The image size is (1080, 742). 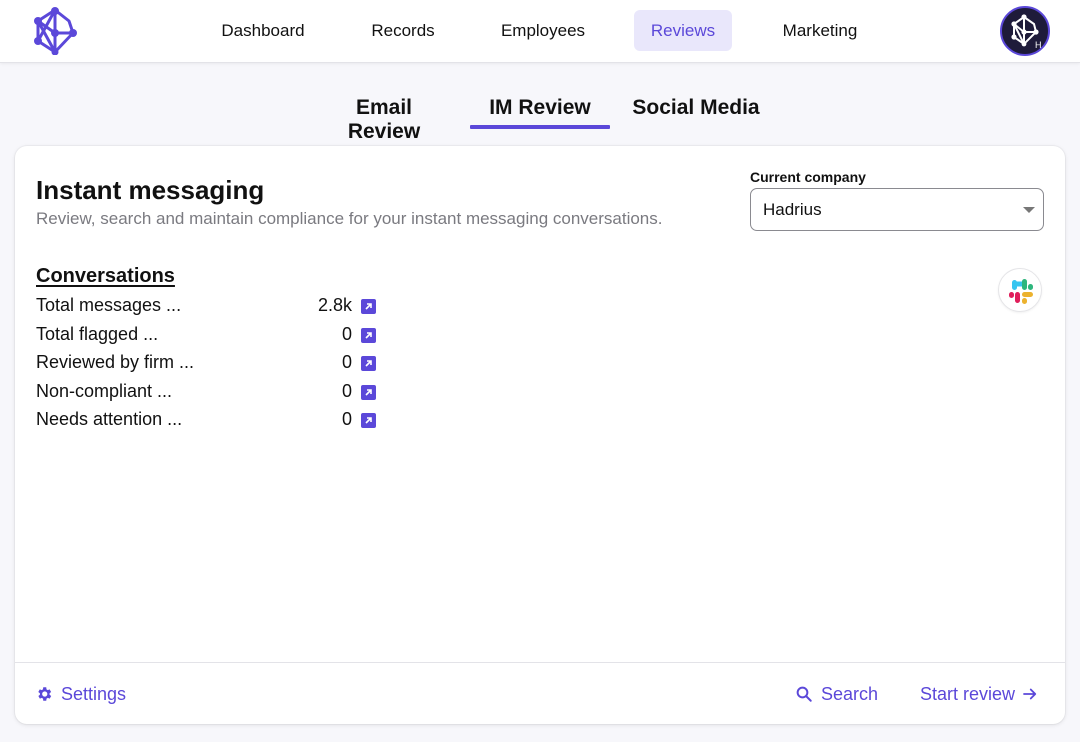 I want to click on nav-item-reviews: Reviews, so click(x=683, y=30).